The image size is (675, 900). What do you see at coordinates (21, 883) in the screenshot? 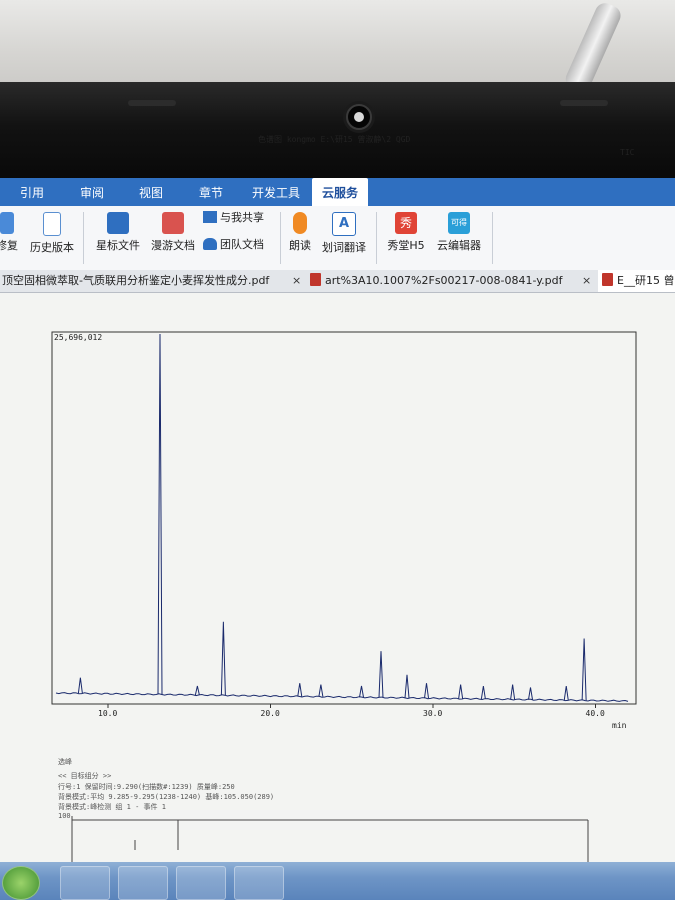
I see `start-button` at bounding box center [21, 883].